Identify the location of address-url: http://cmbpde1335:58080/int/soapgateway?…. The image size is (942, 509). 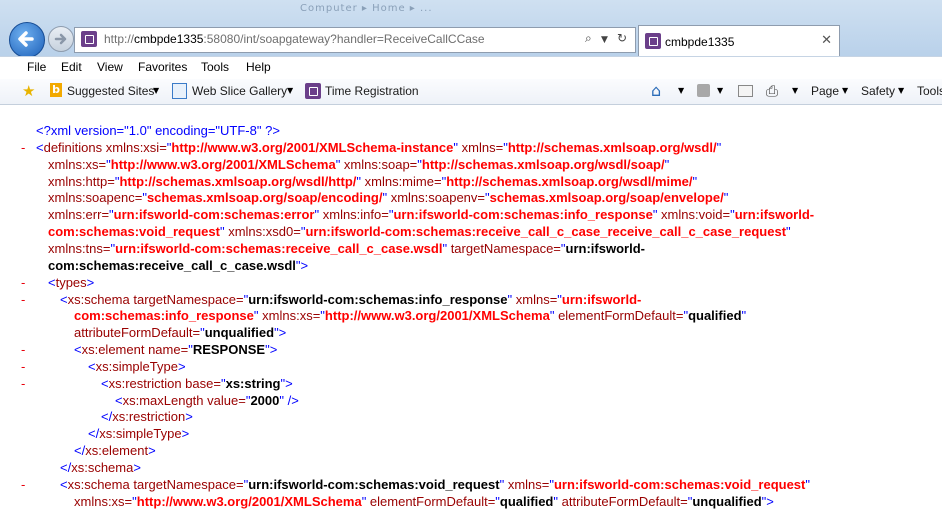
(294, 39).